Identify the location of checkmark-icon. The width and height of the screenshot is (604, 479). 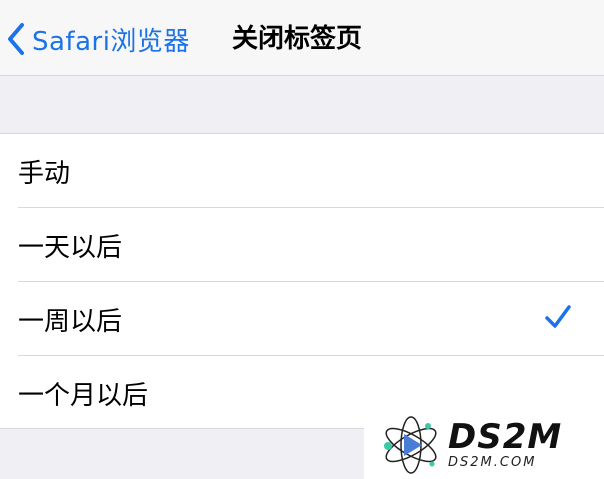
(558, 316).